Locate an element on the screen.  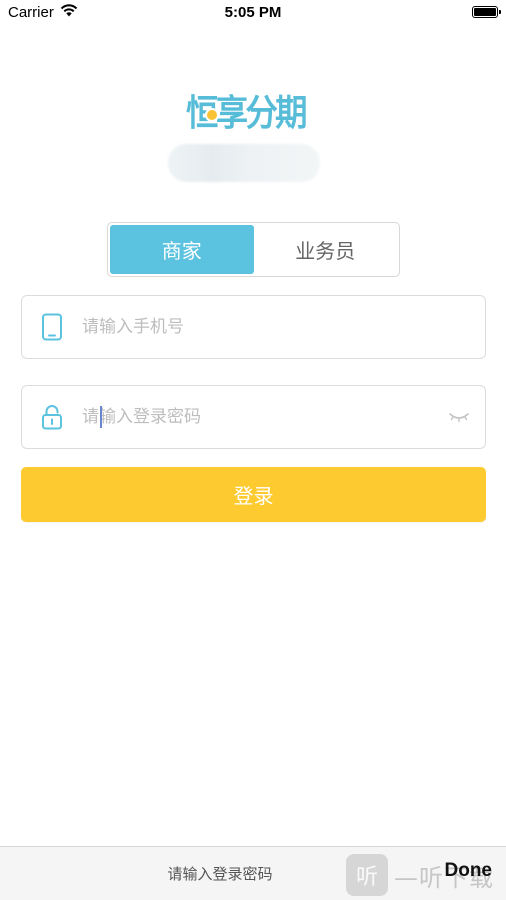
brand-logo: 恒享分期 is located at coordinates (253, 132).